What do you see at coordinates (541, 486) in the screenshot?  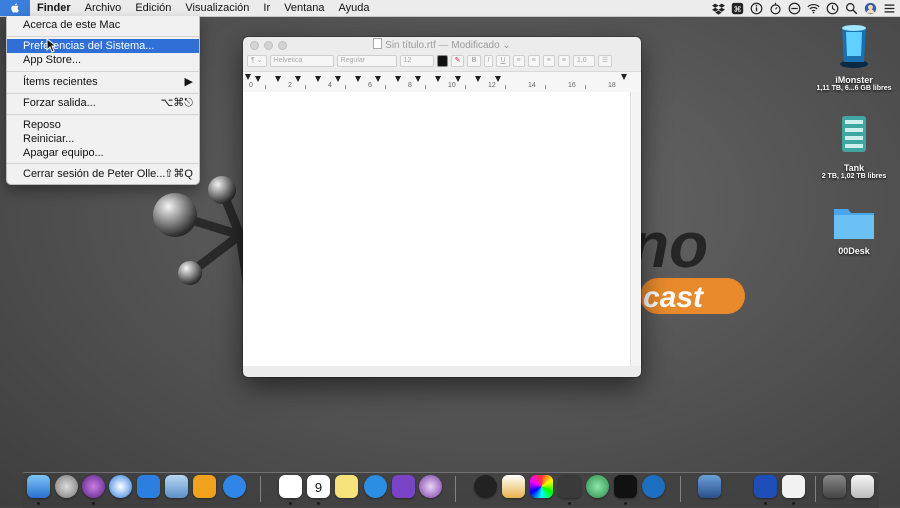 I see `dock-colors-icon` at bounding box center [541, 486].